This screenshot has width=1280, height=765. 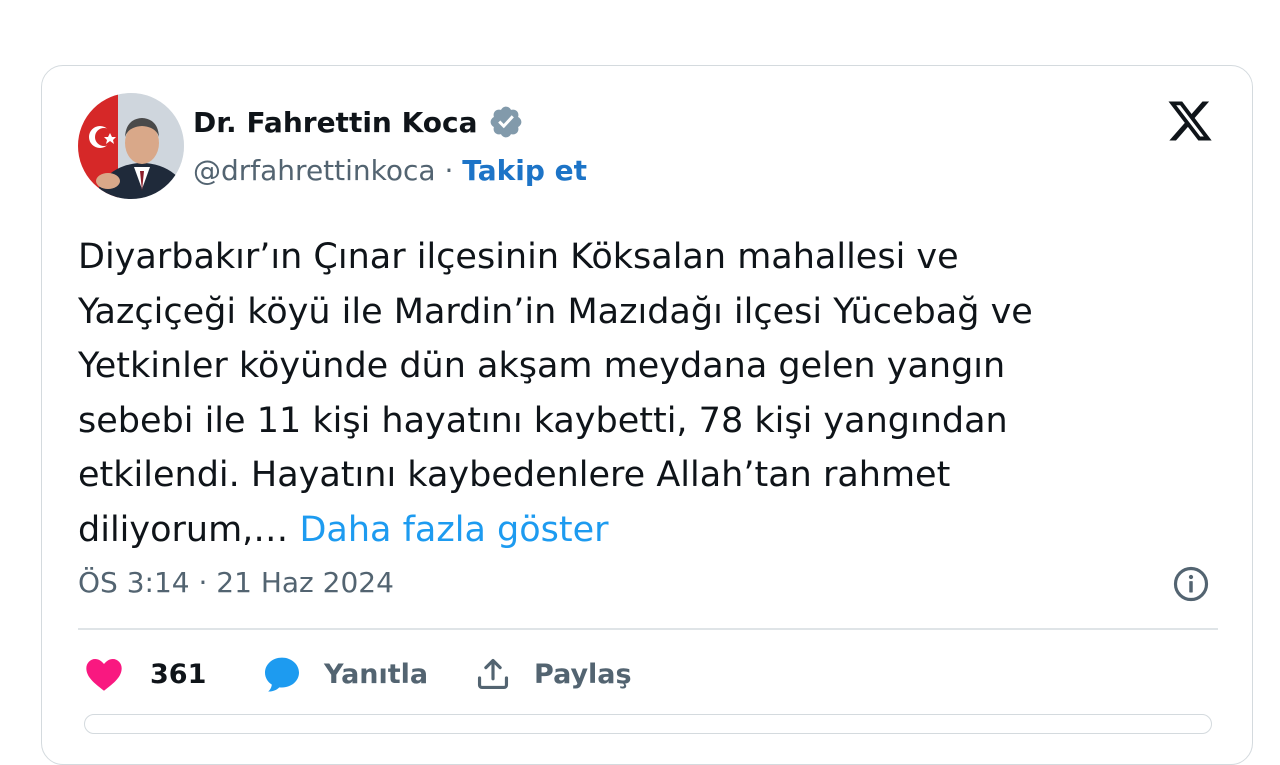 I want to click on like-count: 361, so click(x=178, y=674).